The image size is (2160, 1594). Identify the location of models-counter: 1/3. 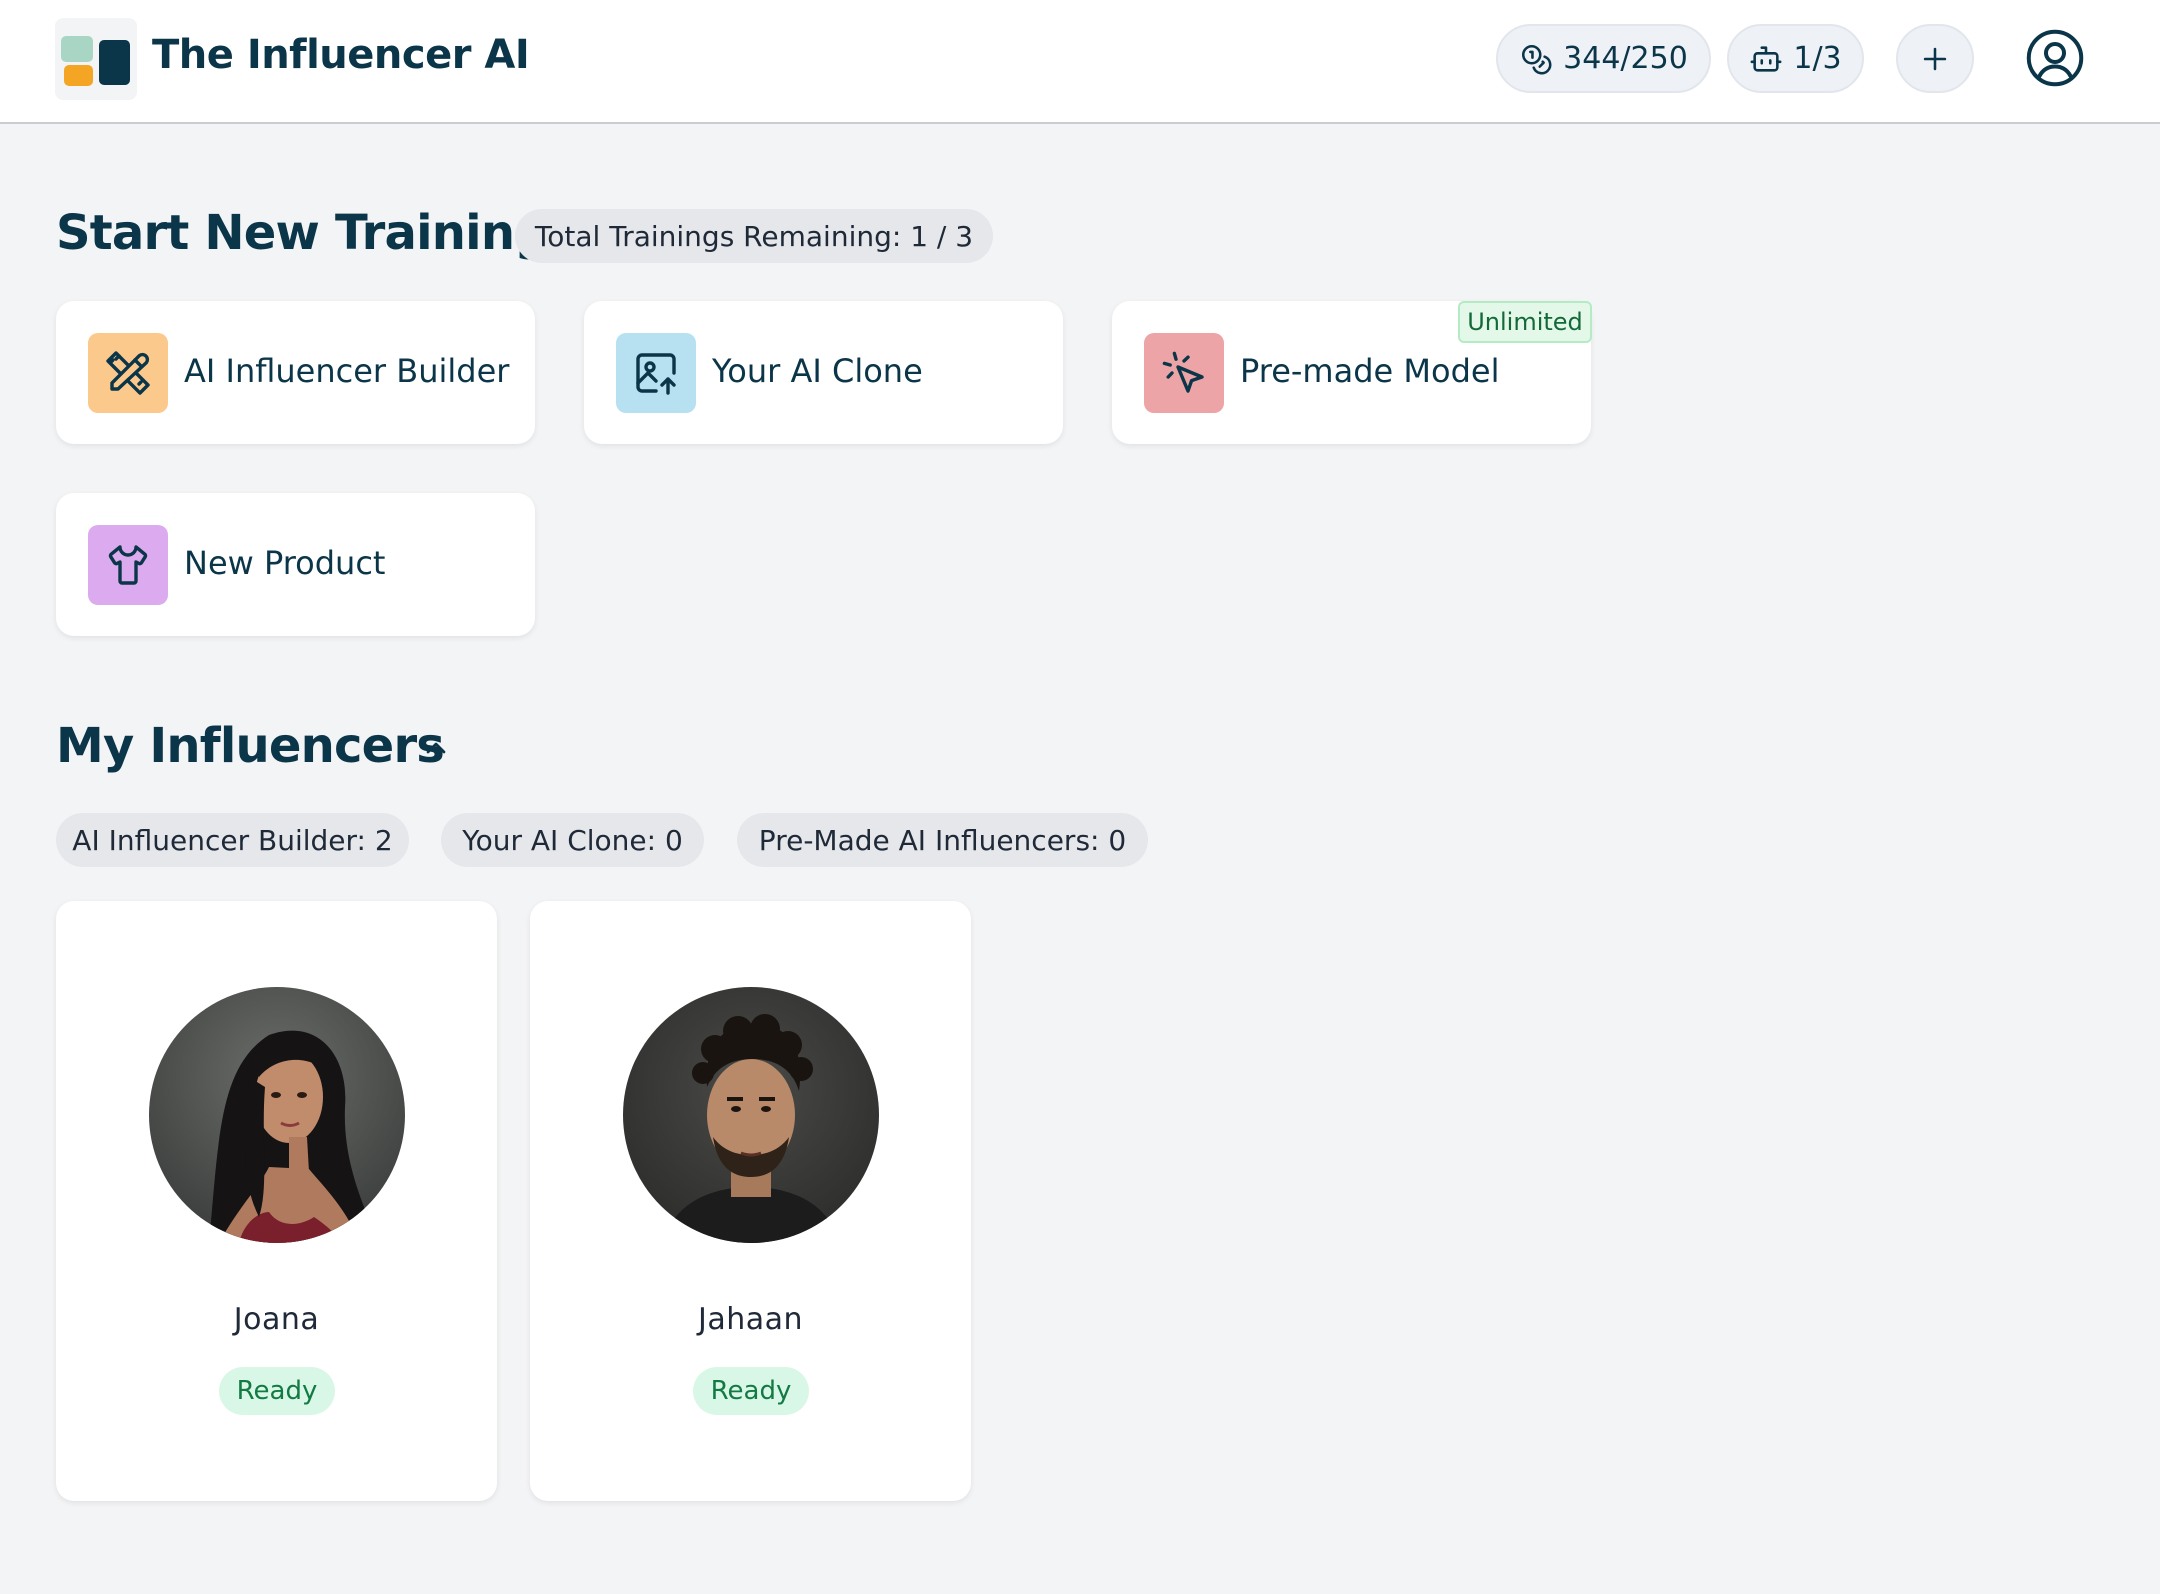
(1795, 58).